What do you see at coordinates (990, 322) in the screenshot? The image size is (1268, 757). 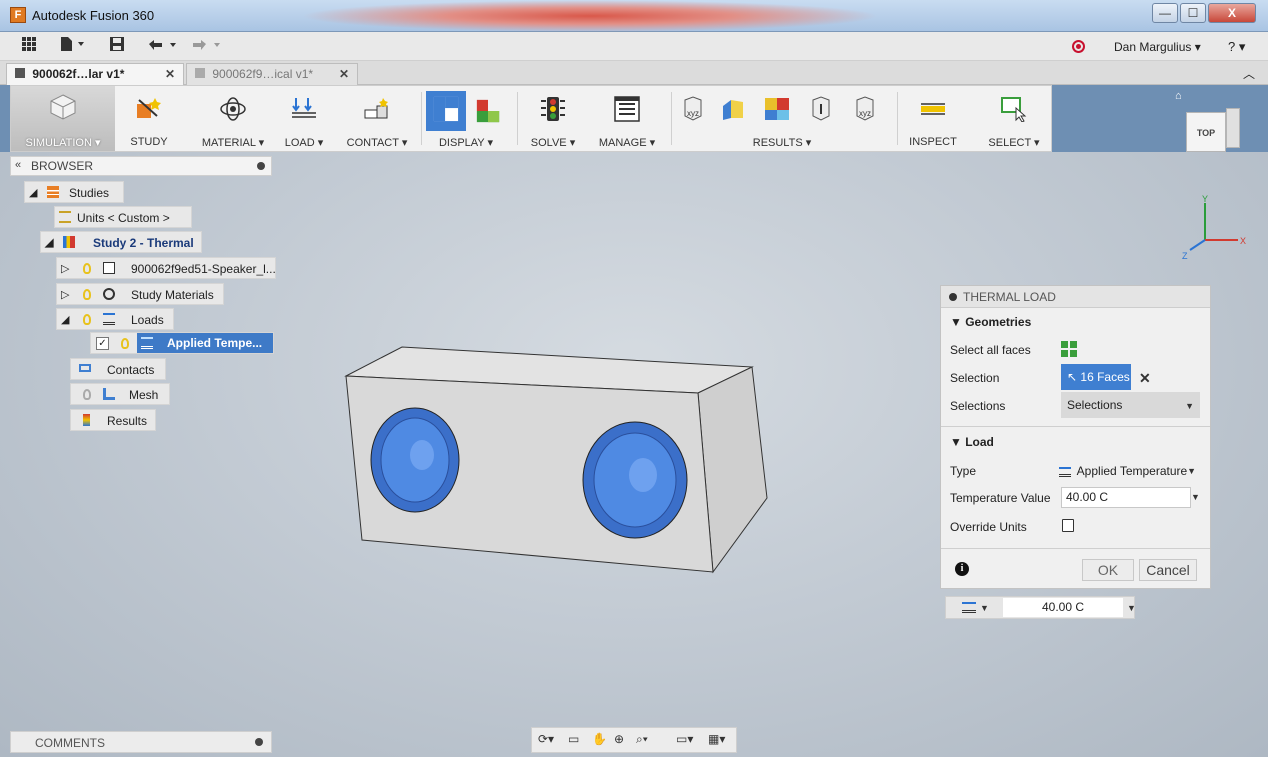 I see `geometries-section-toggle: ▼ Geometries` at bounding box center [990, 322].